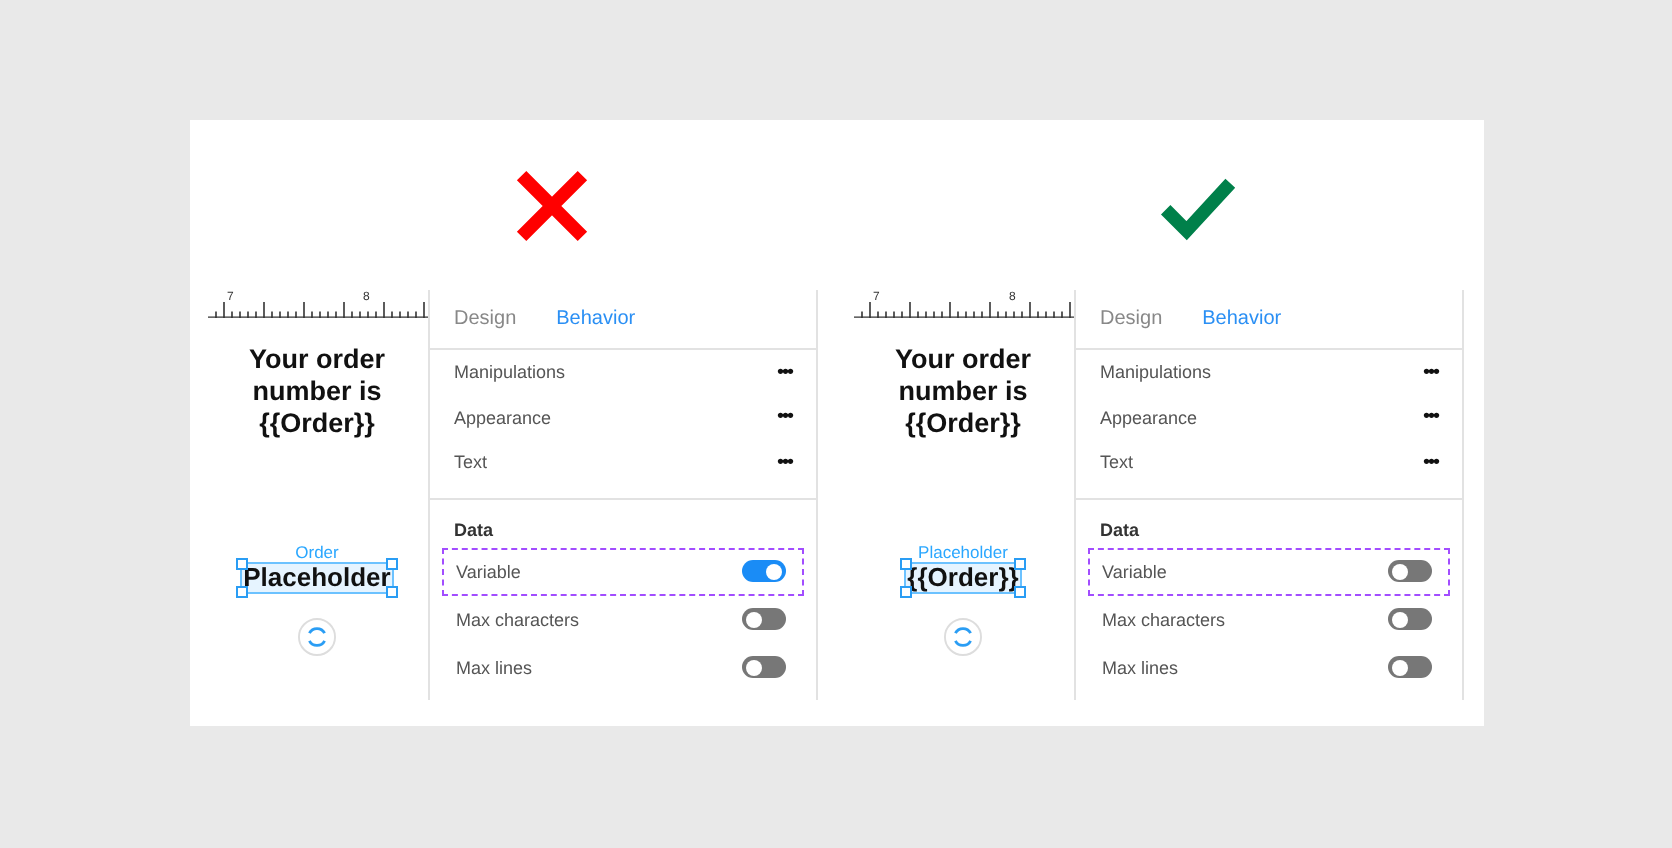 This screenshot has width=1672, height=848. Describe the element at coordinates (552, 205) in the screenshot. I see `cross-icon` at that location.